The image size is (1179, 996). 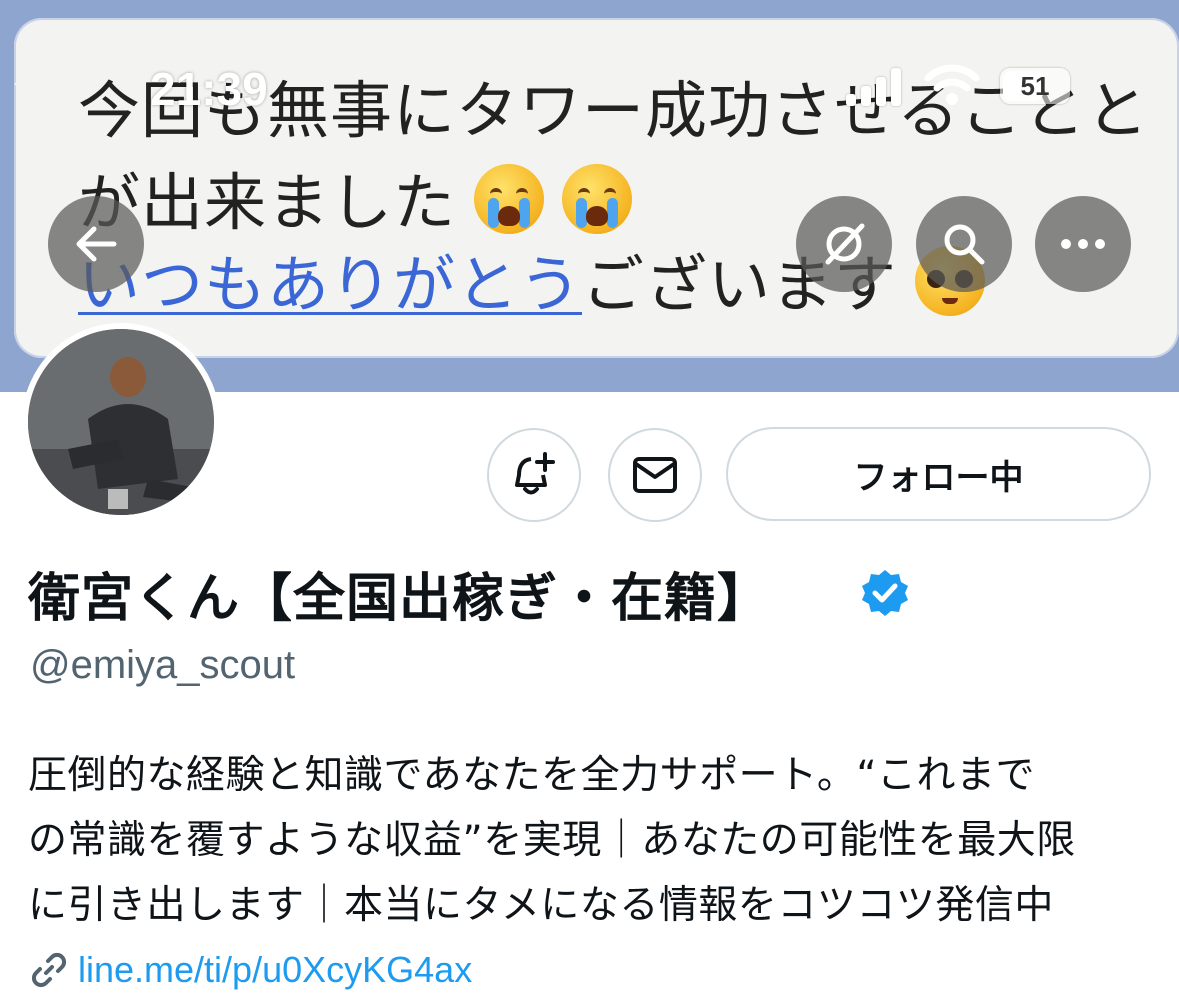 What do you see at coordinates (552, 840) in the screenshot?
I see `bio-line: の常識を覆すような収益”を実現｜あなたの可能性を最大限` at bounding box center [552, 840].